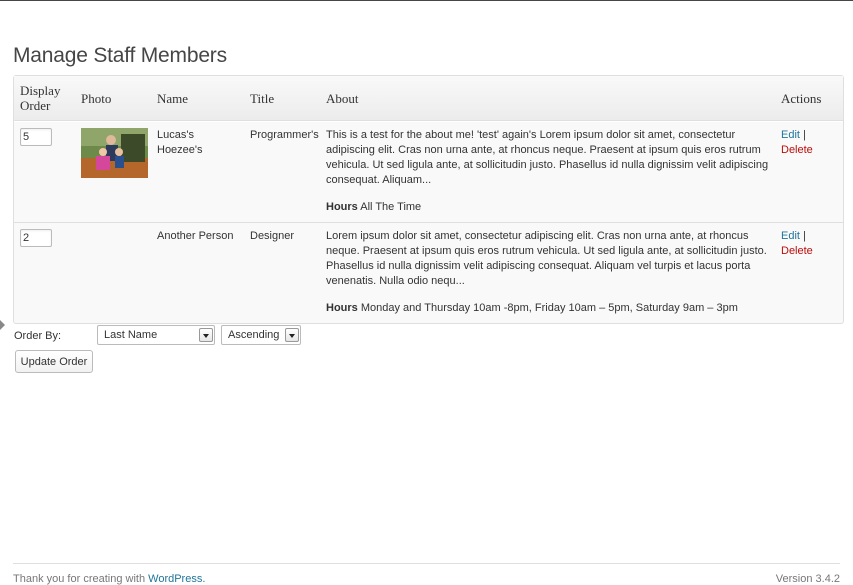 The width and height of the screenshot is (853, 585). I want to click on order-direction-selected-value: Ascending, so click(254, 335).